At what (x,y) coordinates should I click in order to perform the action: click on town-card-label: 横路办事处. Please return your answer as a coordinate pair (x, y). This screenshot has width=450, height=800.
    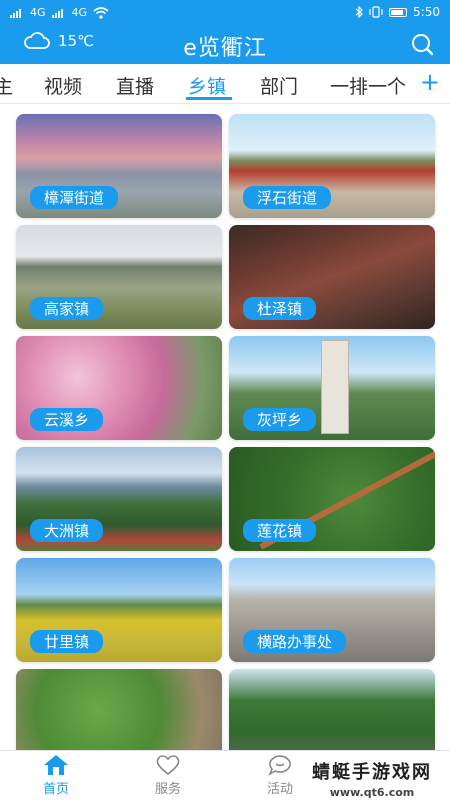
    Looking at the image, I should click on (295, 641).